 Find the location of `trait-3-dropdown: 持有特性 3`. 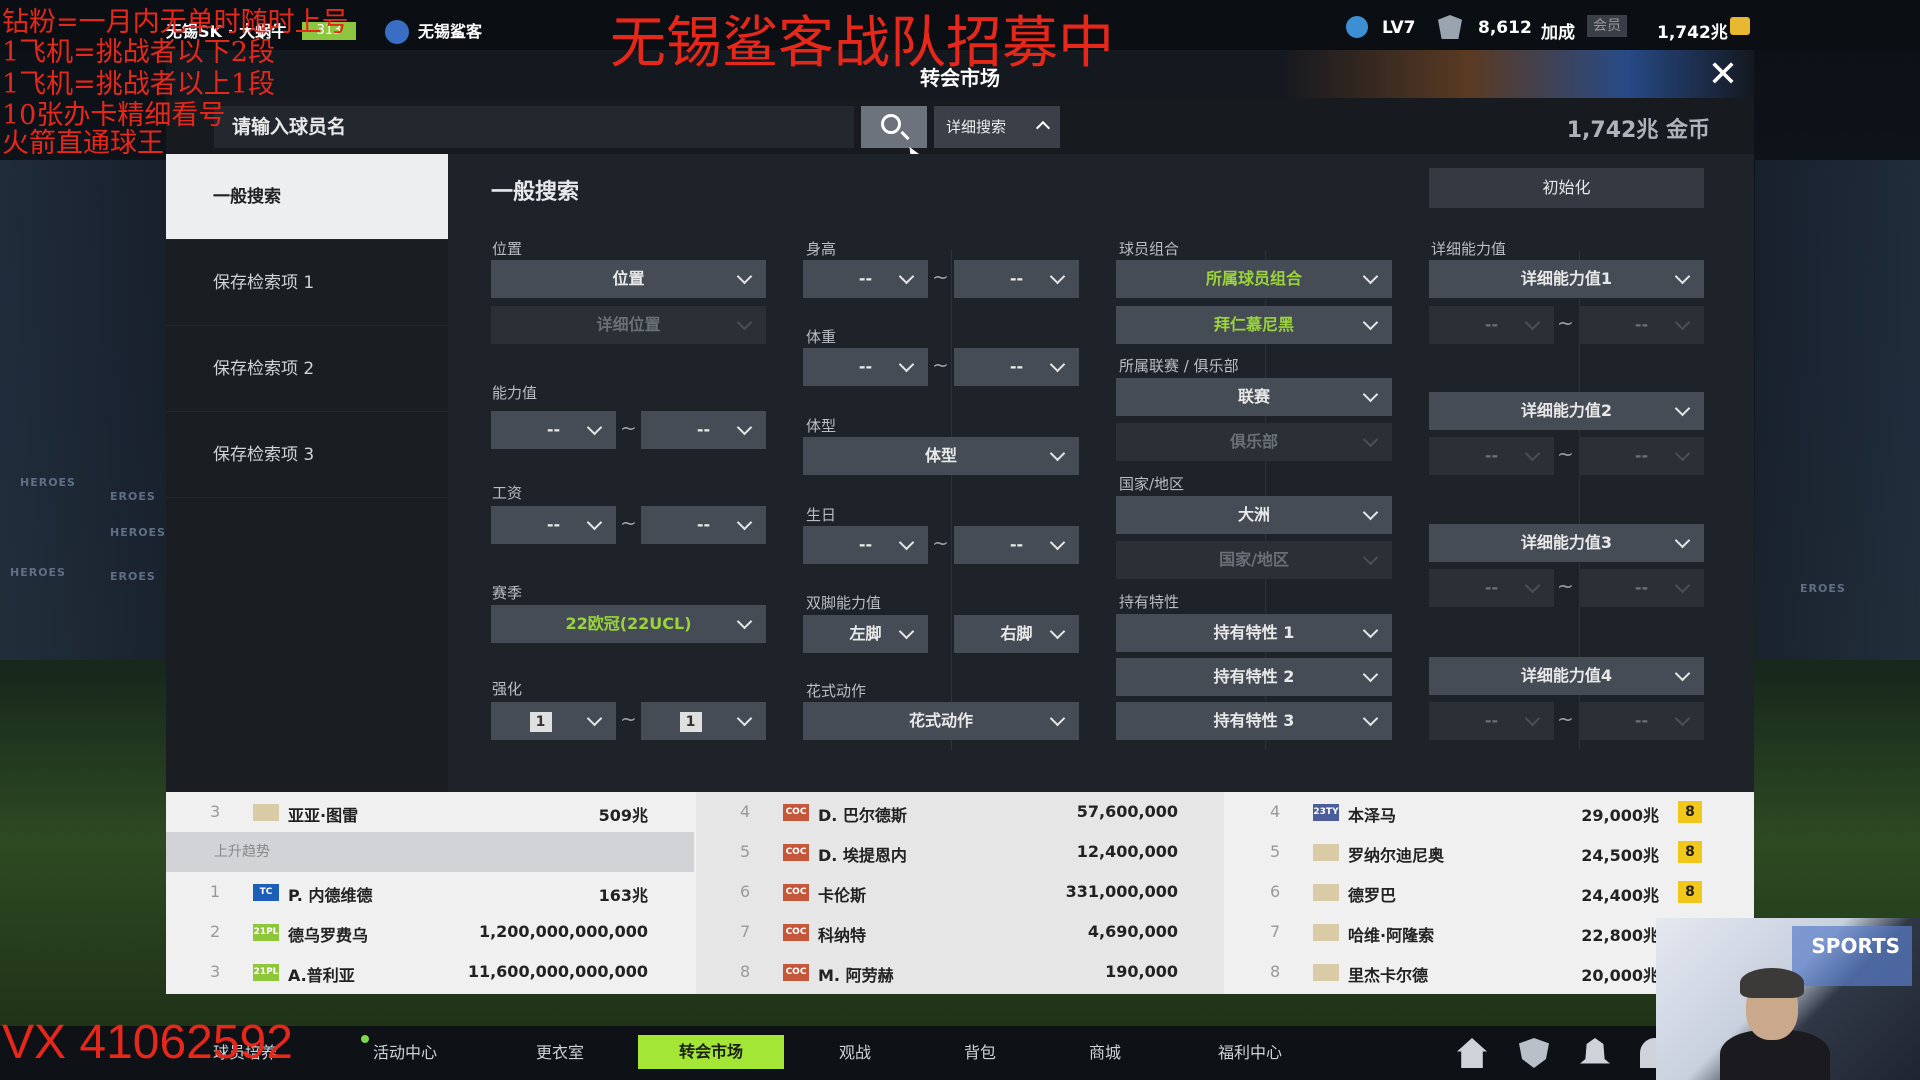

trait-3-dropdown: 持有特性 3 is located at coordinates (1254, 721).